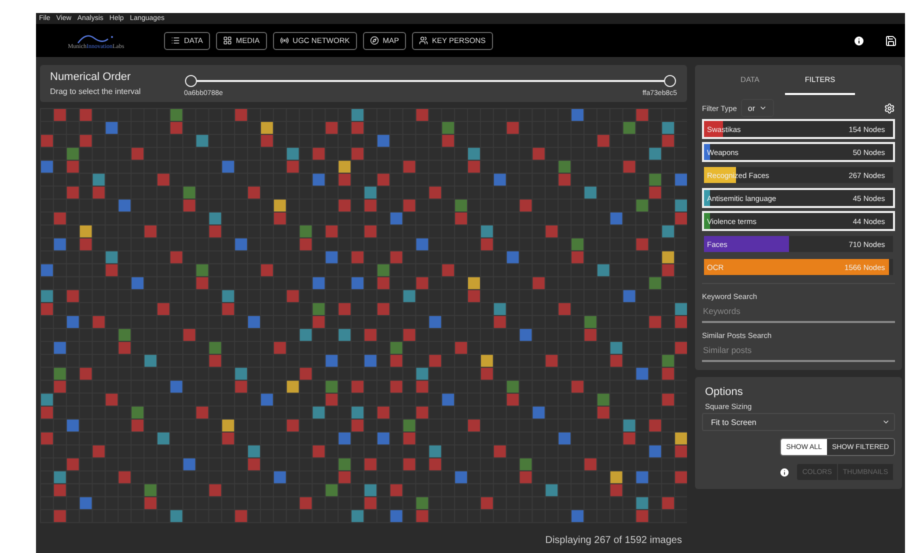 The width and height of the screenshot is (908, 553). I want to click on panel-title: Options, so click(724, 392).